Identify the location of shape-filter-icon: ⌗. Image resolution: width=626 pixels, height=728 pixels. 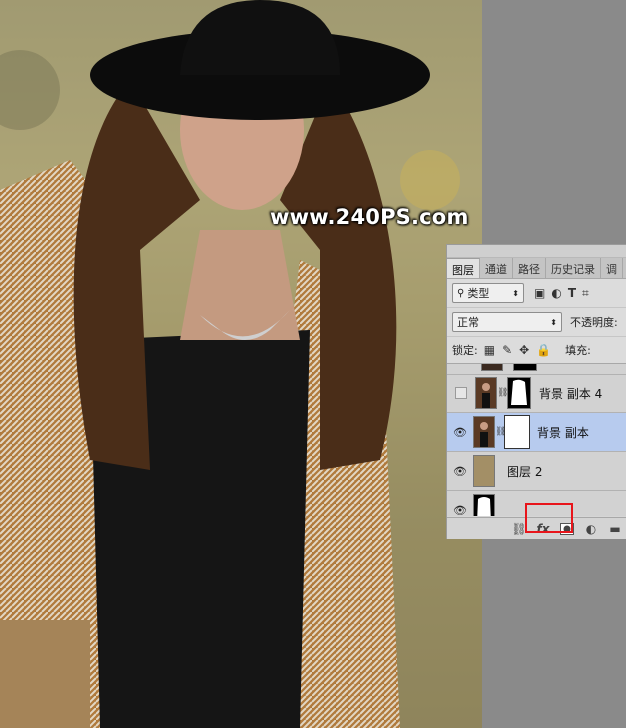
(585, 293).